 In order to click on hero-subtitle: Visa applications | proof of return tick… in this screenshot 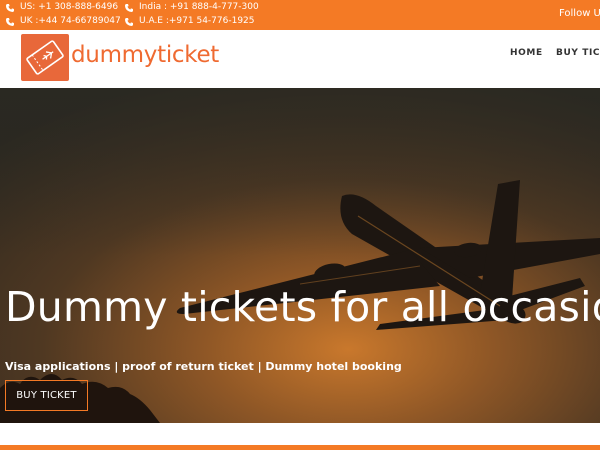, I will do `click(203, 366)`.